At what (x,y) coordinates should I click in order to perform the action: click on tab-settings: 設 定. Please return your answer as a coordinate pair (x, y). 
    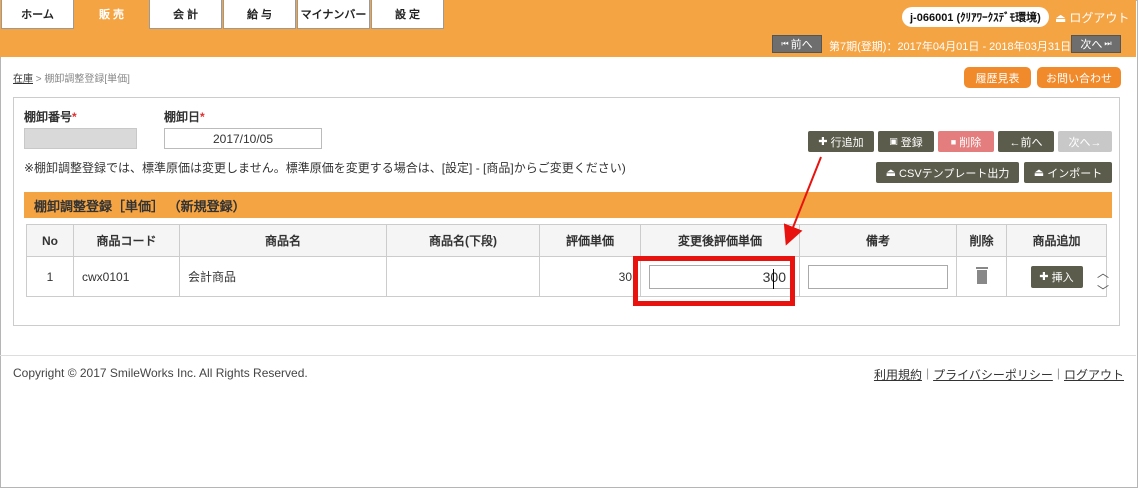
    Looking at the image, I should click on (407, 14).